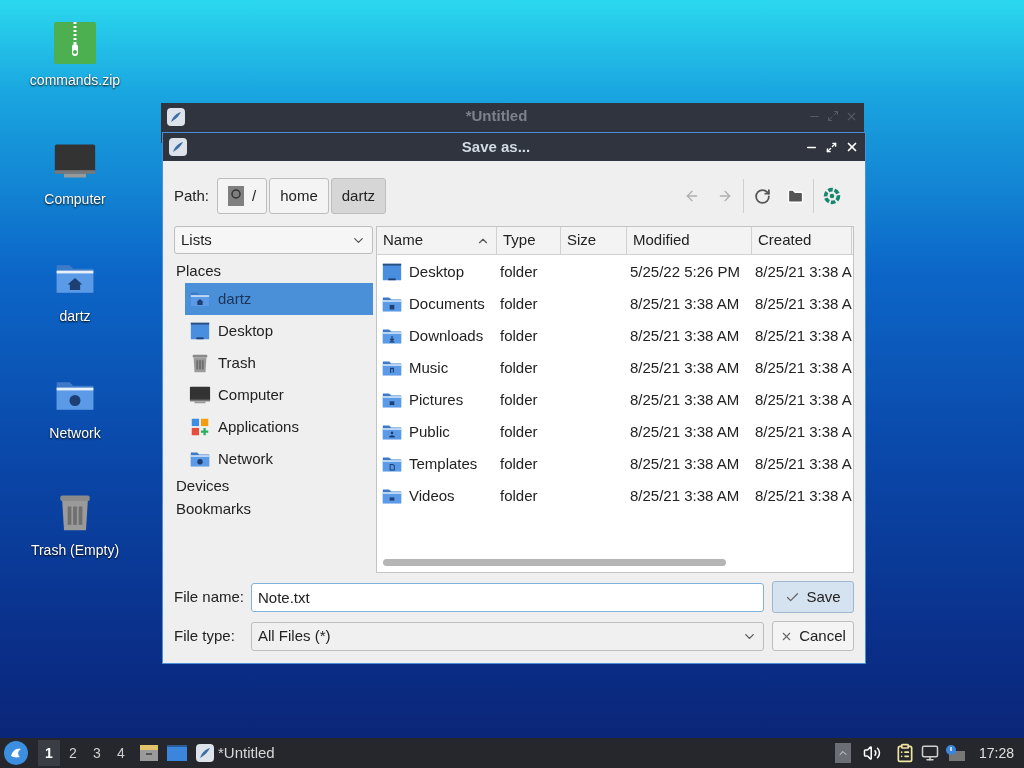  Describe the element at coordinates (75, 550) in the screenshot. I see `desktop-icon-label: Trash (Empty)` at that location.